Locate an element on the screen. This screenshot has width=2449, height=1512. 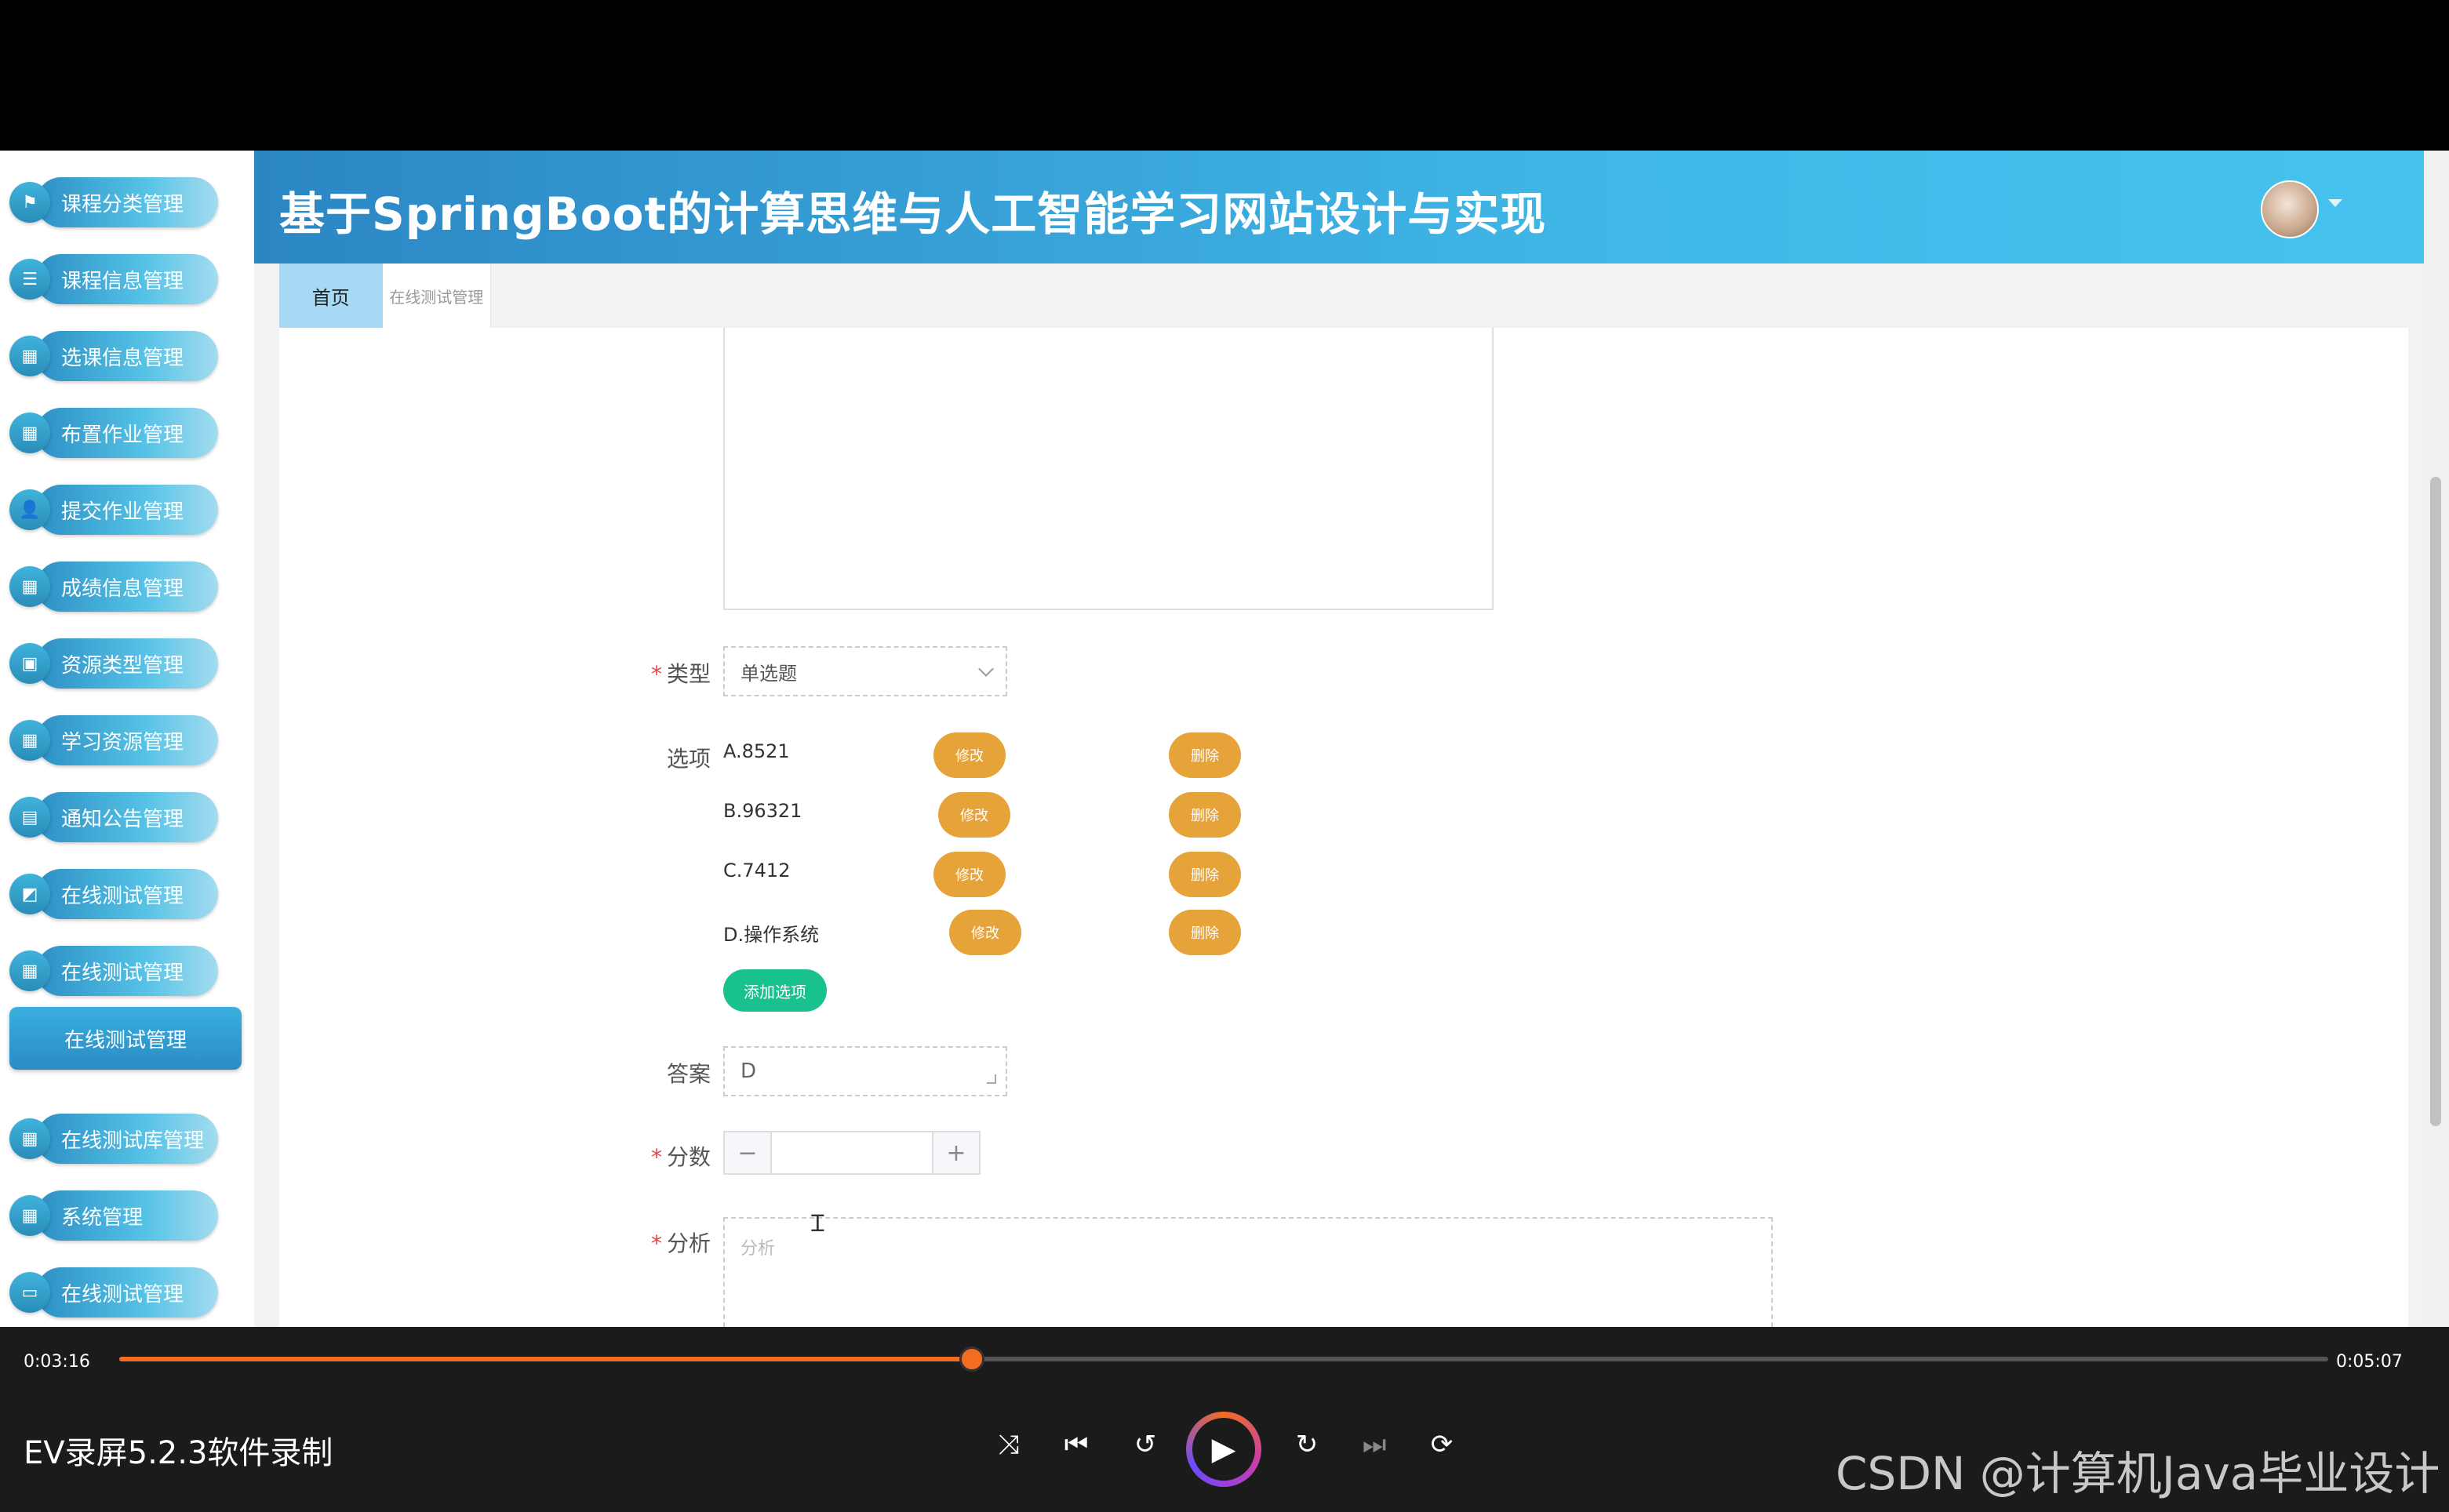
play-icon: ▶ is located at coordinates (1223, 1449).